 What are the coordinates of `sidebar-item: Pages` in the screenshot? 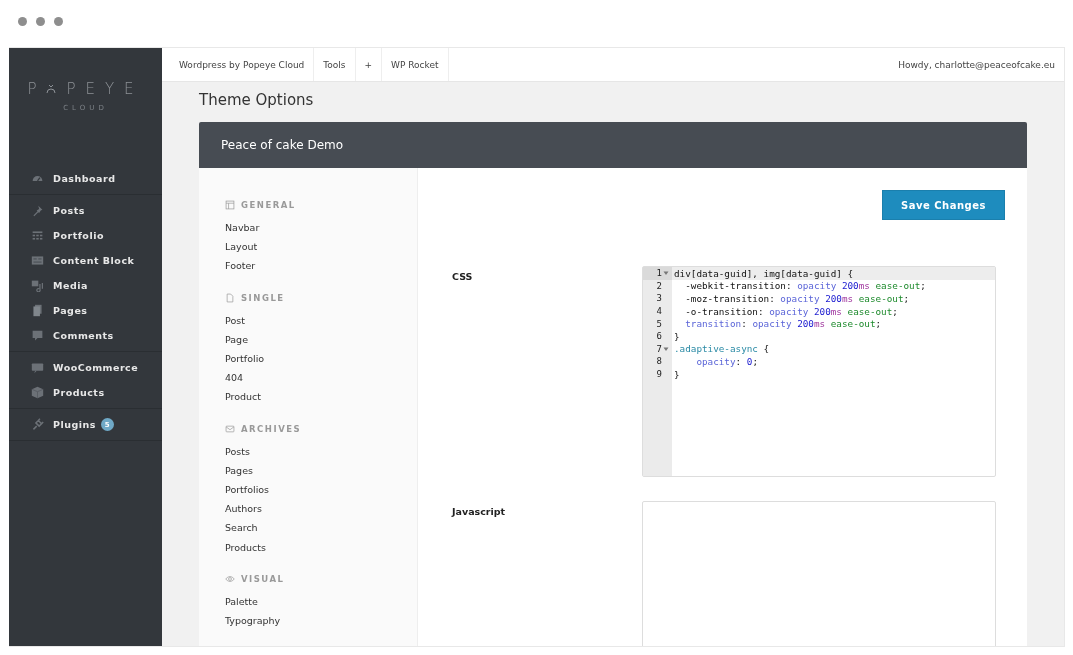 It's located at (85, 310).